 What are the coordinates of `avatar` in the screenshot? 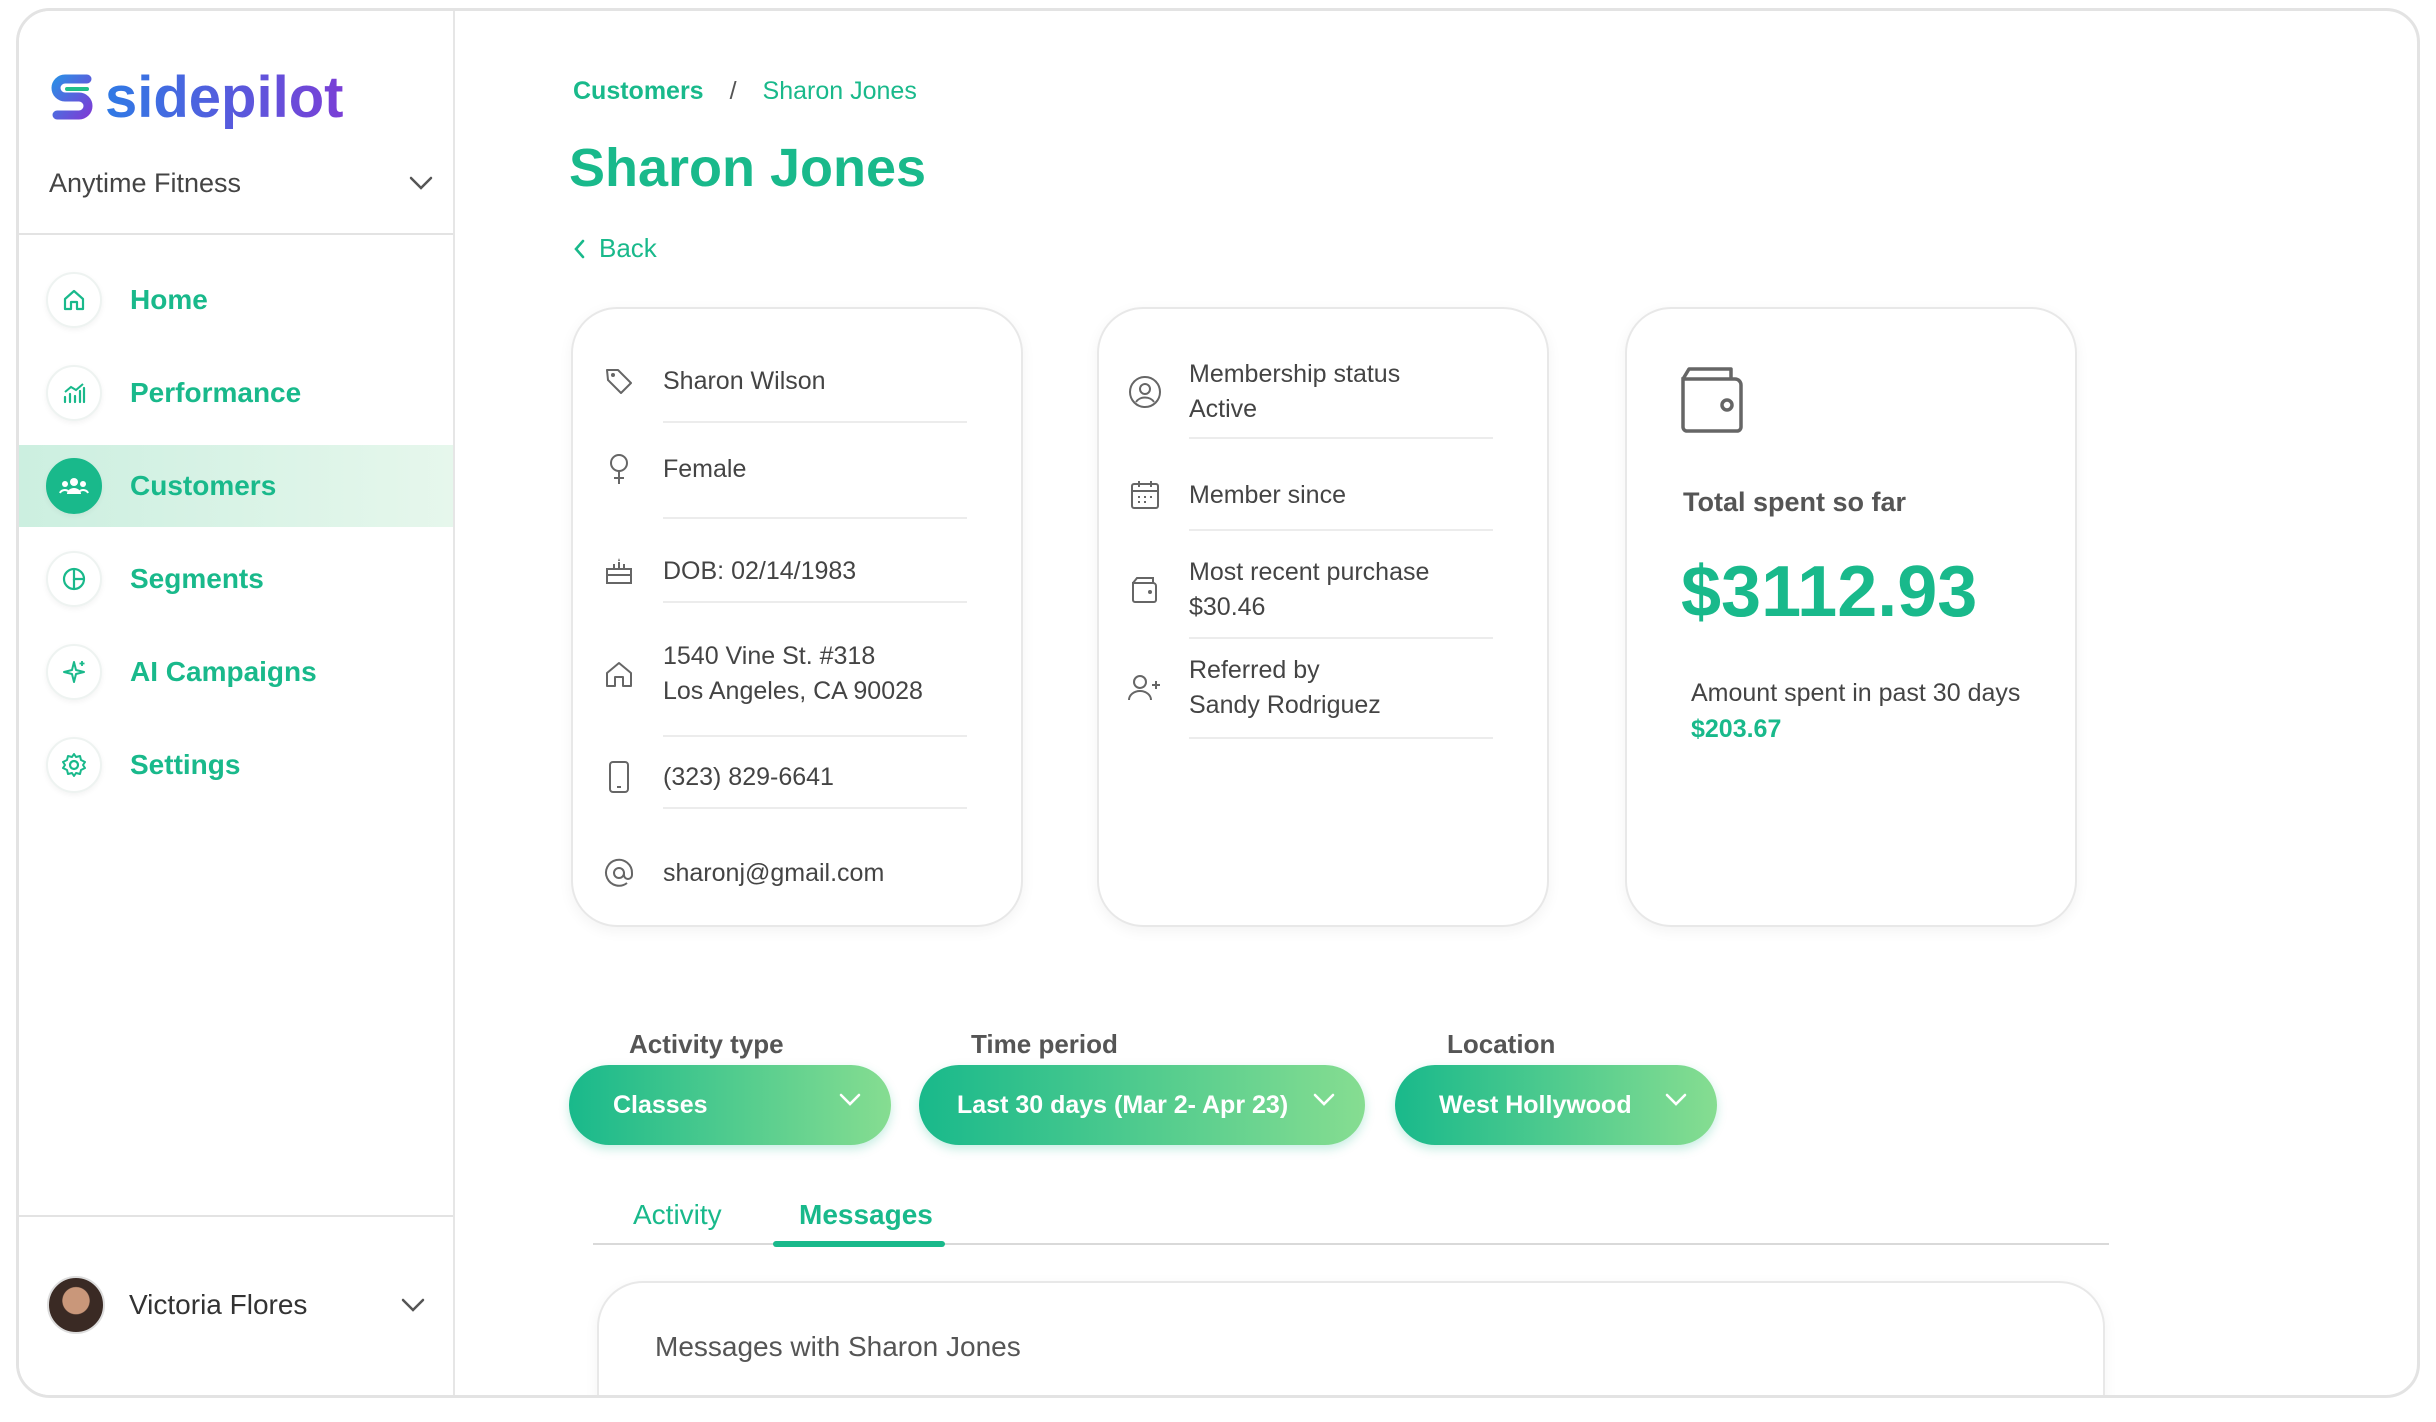 It's located at (76, 1305).